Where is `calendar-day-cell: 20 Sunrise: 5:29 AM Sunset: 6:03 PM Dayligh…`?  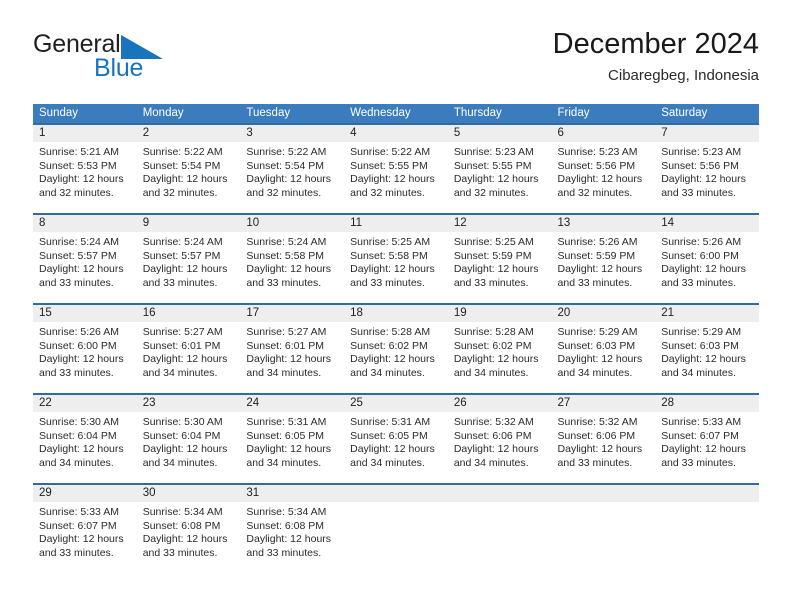
calendar-day-cell: 20 Sunrise: 5:29 AM Sunset: 6:03 PM Dayligh… is located at coordinates (603, 348).